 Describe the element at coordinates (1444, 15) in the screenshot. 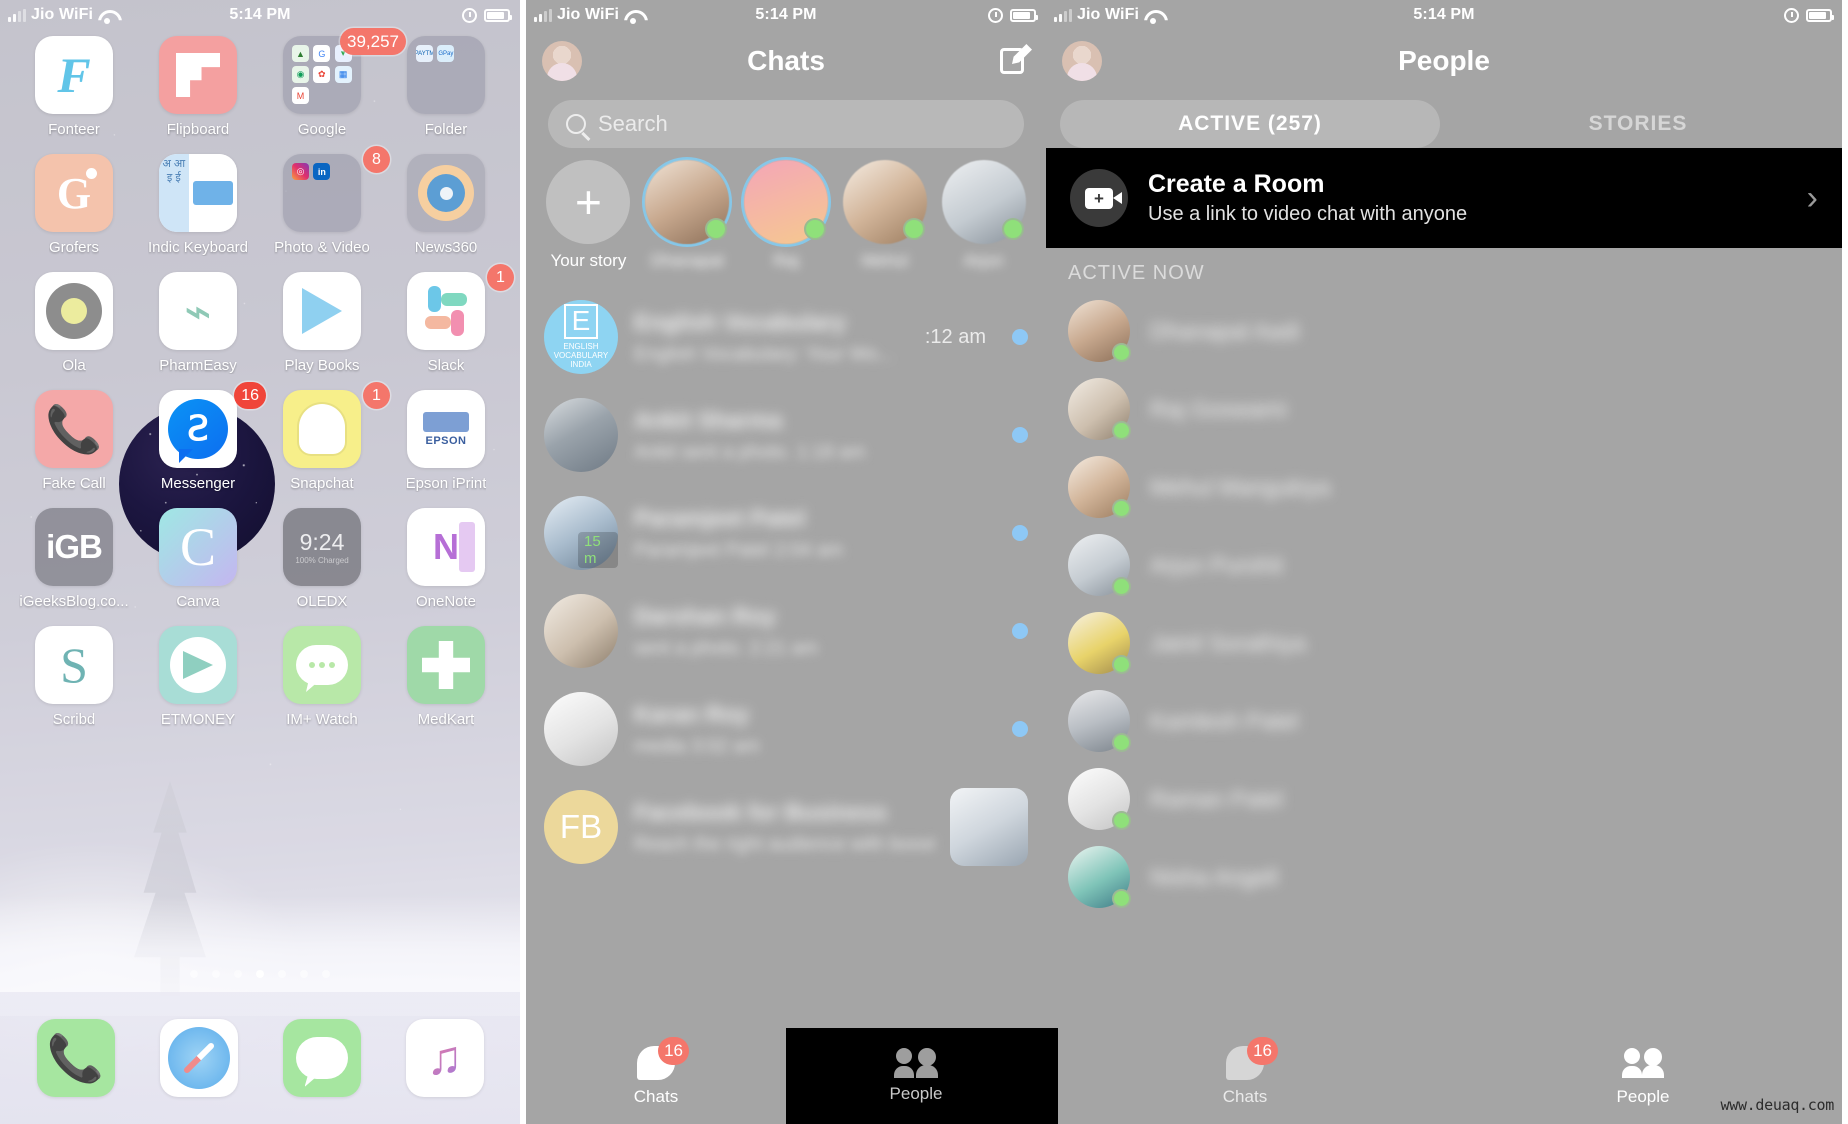

I see `status-bar-people: Jio WiFi 5:14 PM` at that location.